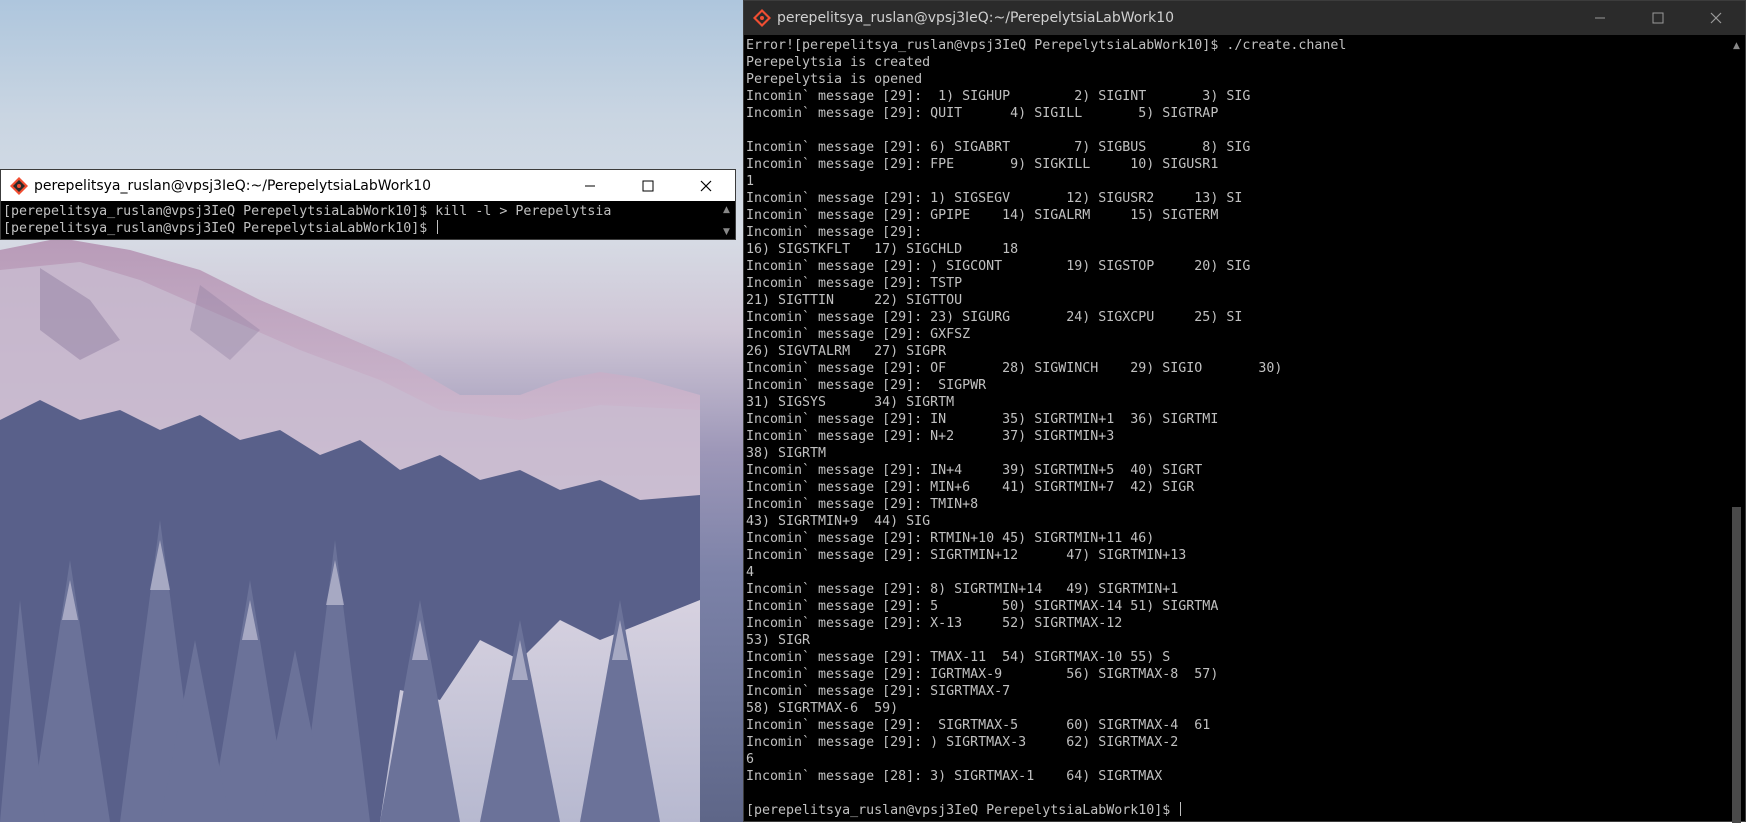  I want to click on terminal-line: 43) SIGRTMIN+9 44) SIG, so click(838, 521).